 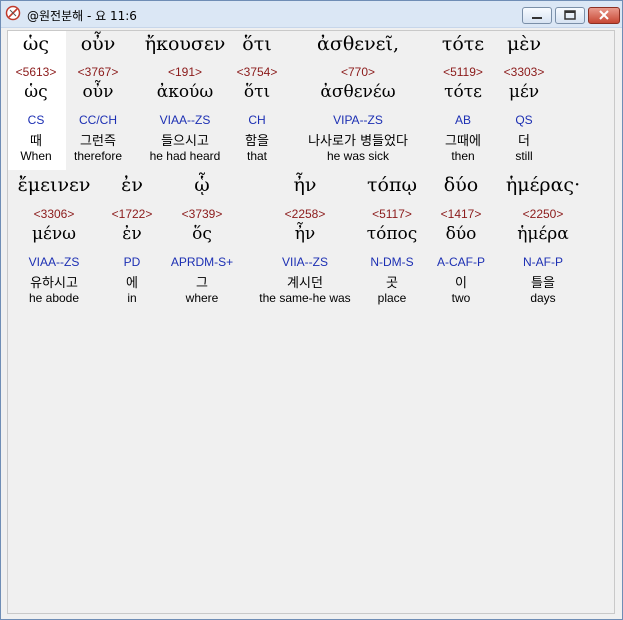 I want to click on minimize-icon, so click(x=537, y=18).